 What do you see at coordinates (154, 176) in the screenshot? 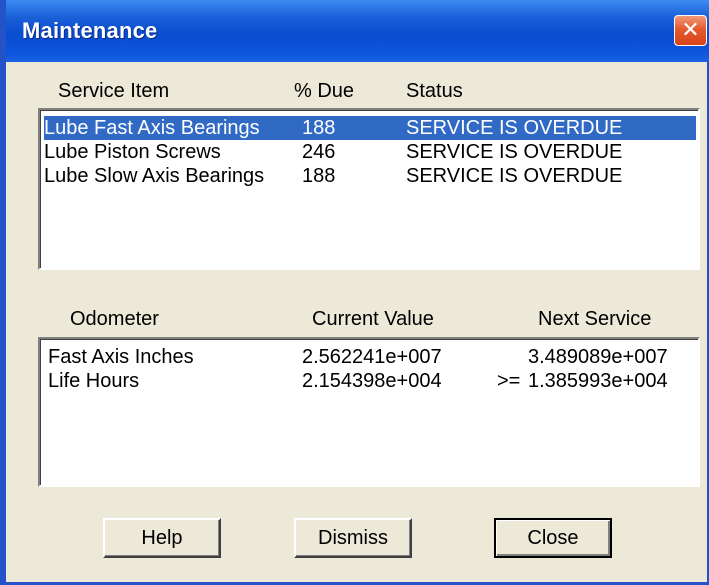
I see `service-item-name: Lube Slow Axis Bearings` at bounding box center [154, 176].